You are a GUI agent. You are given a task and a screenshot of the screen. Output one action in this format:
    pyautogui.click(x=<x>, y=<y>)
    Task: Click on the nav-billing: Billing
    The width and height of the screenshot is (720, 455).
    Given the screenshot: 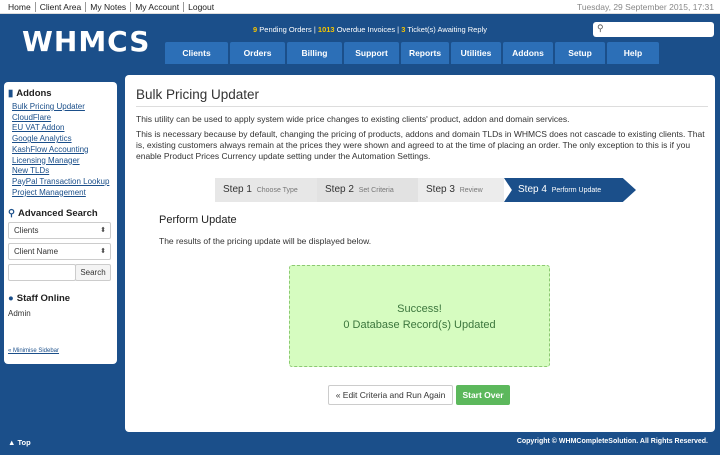 What is the action you would take?
    pyautogui.click(x=314, y=53)
    